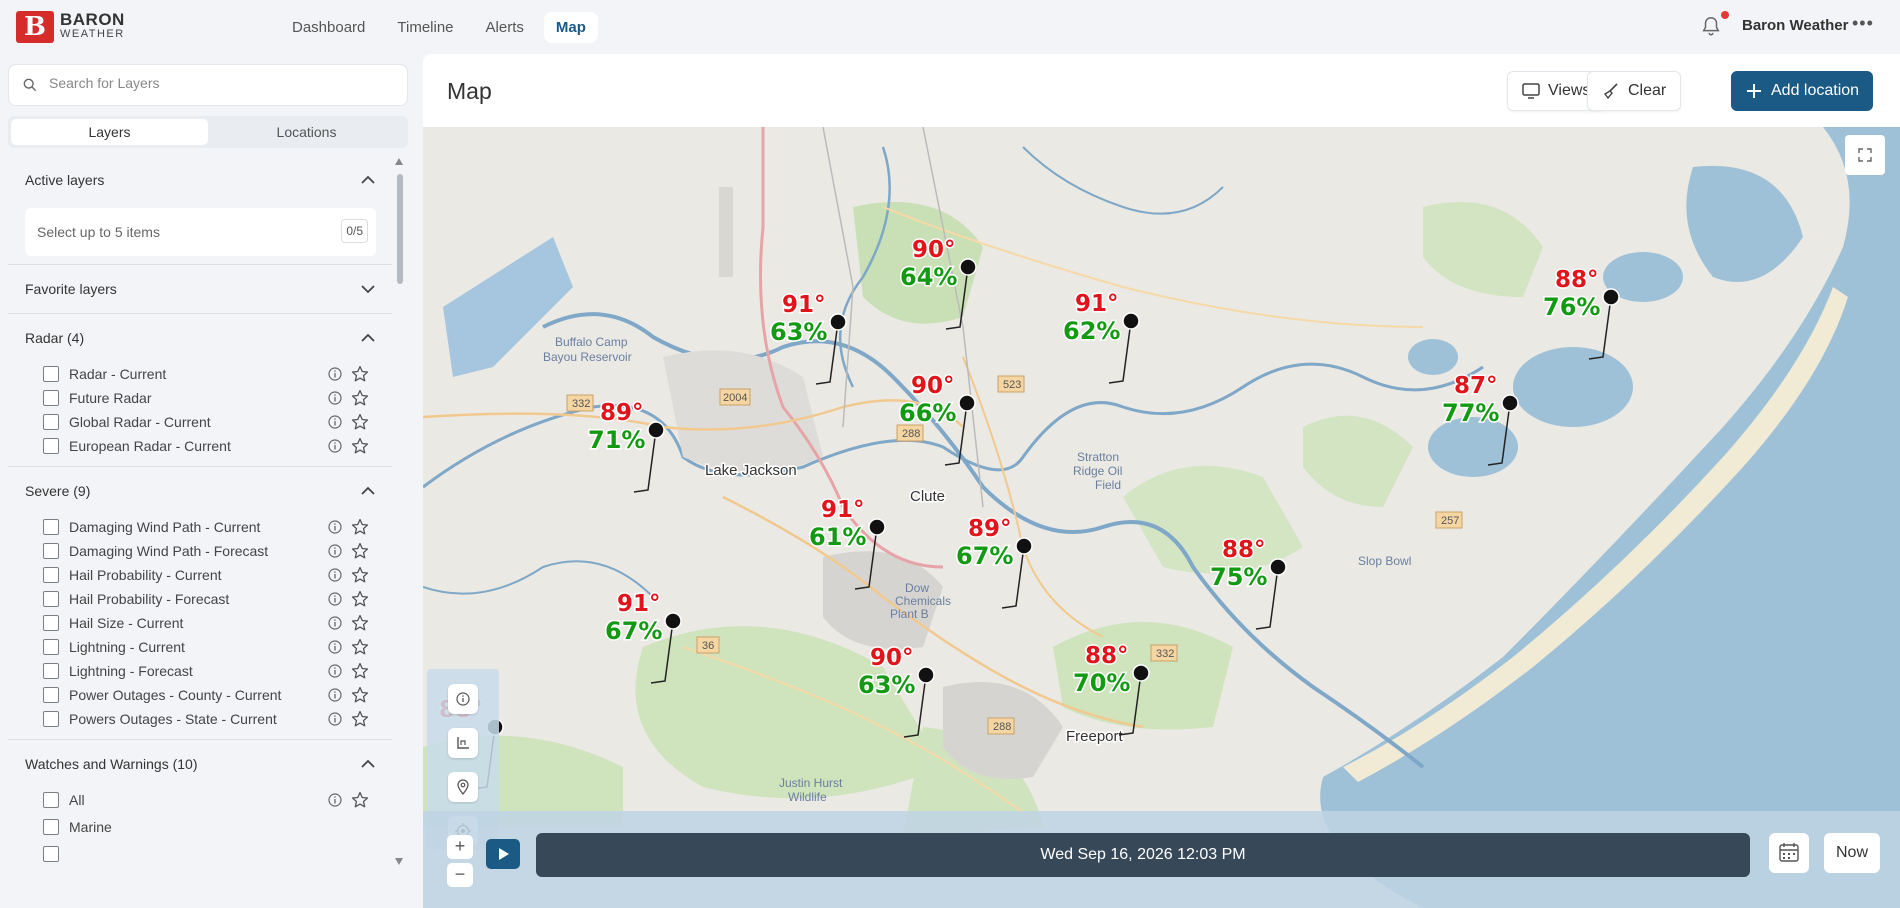 The height and width of the screenshot is (908, 1900). Describe the element at coordinates (200, 800) in the screenshot. I see `layer-item: All` at that location.